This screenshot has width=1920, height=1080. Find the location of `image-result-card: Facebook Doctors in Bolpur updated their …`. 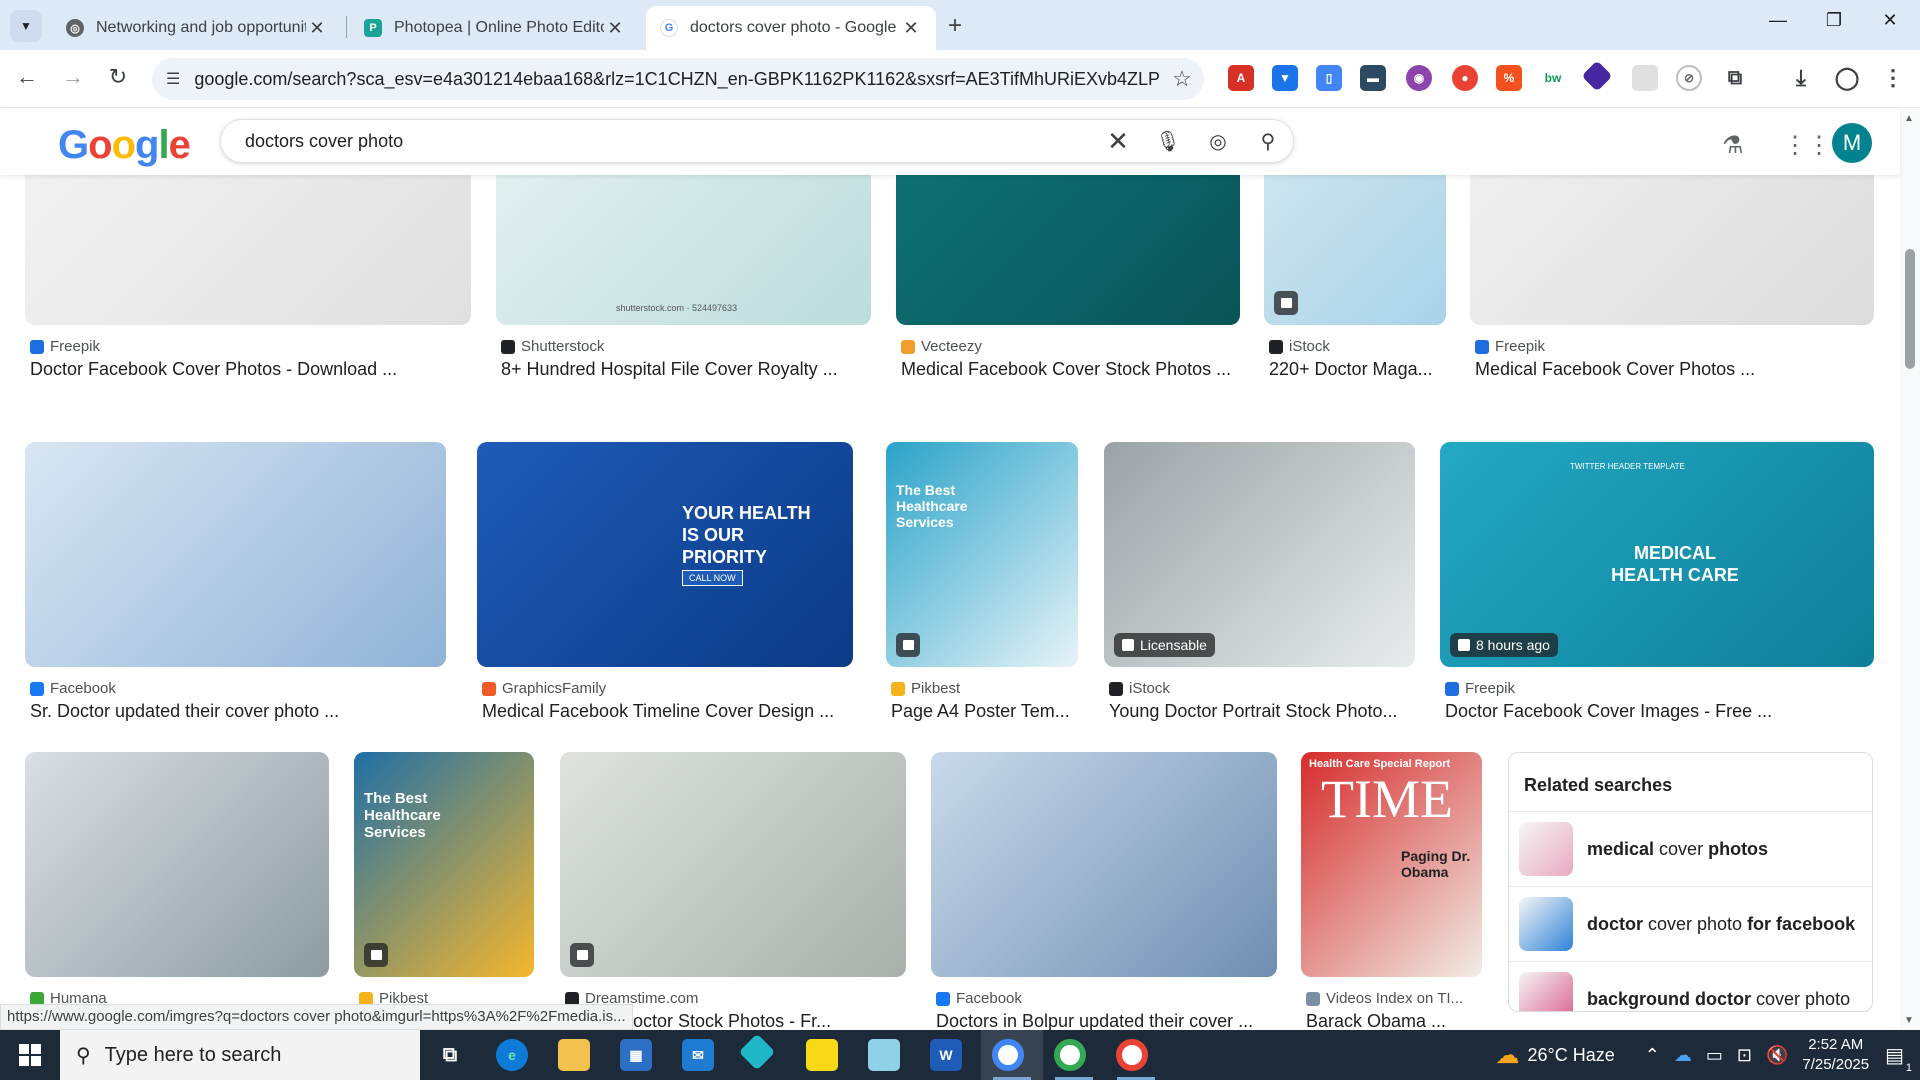

image-result-card: Facebook Doctors in Bolpur updated their … is located at coordinates (1104, 891).